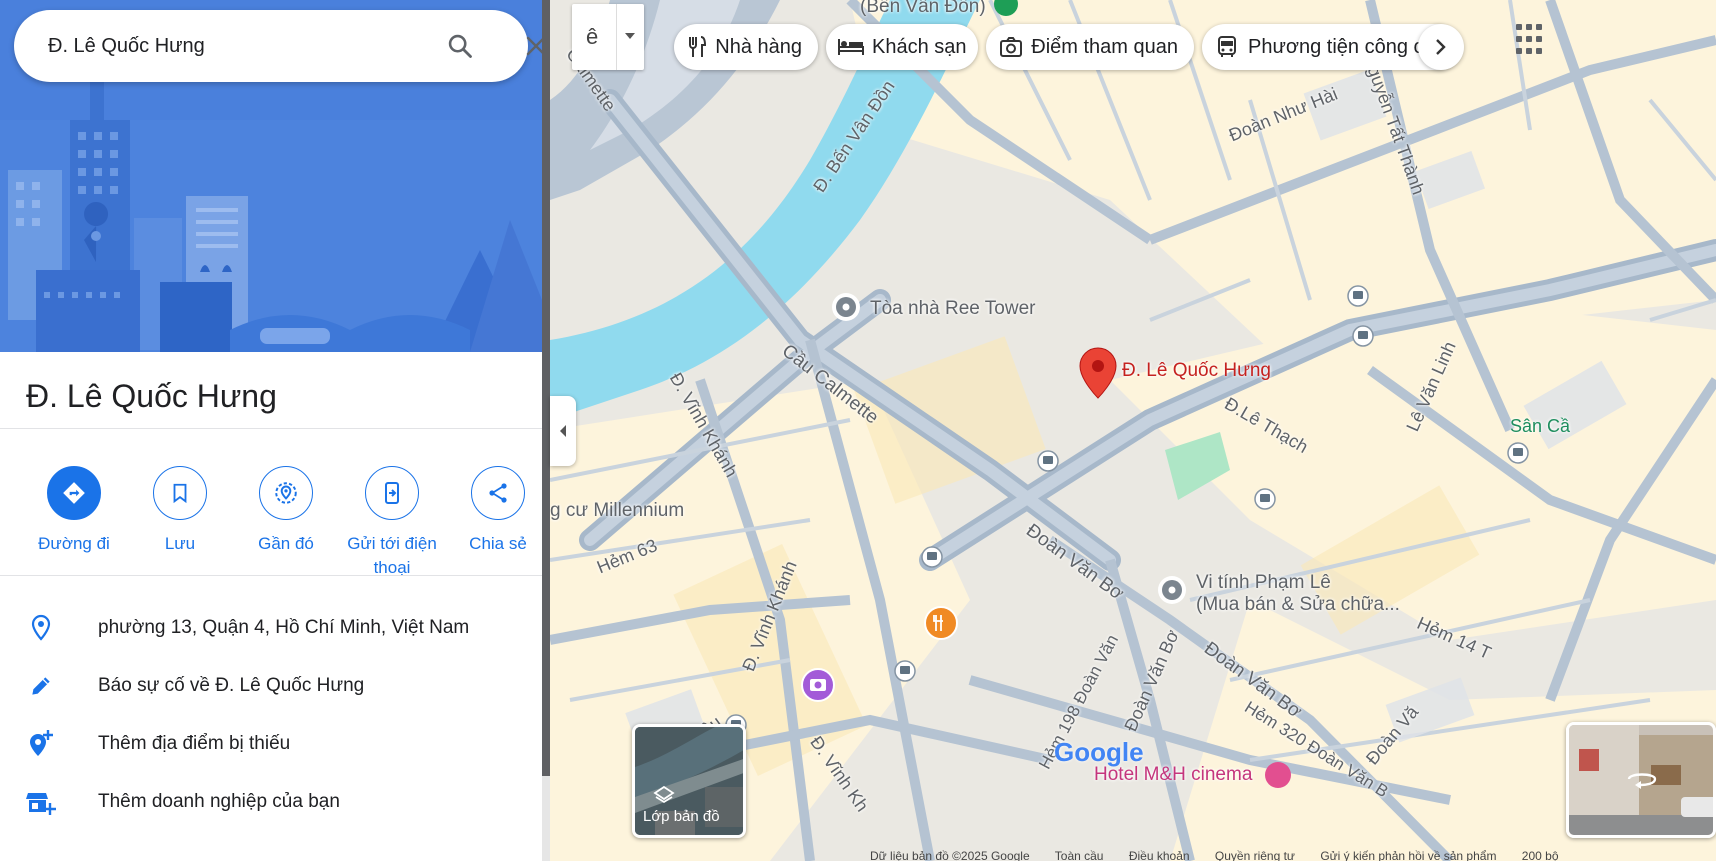 The width and height of the screenshot is (1716, 861). Describe the element at coordinates (1079, 855) in the screenshot. I see `global-link: Toàn cầu` at that location.